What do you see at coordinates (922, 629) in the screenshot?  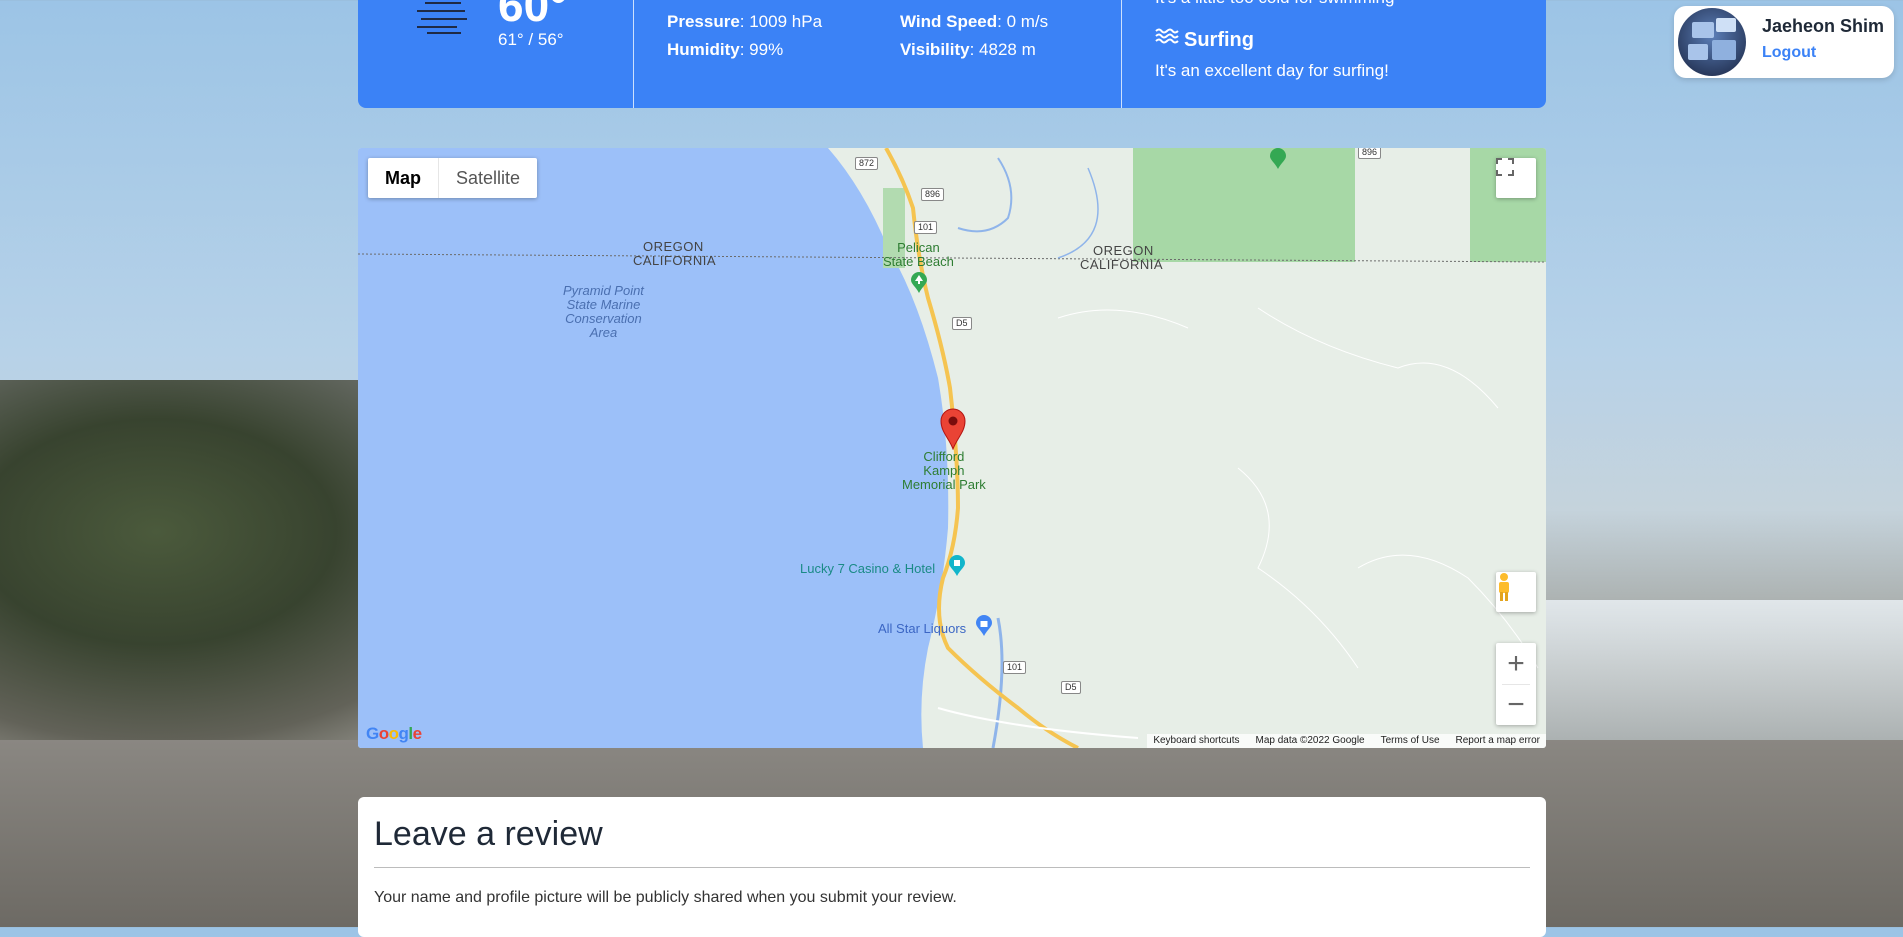 I see `label-allstar: All Star Liquors` at bounding box center [922, 629].